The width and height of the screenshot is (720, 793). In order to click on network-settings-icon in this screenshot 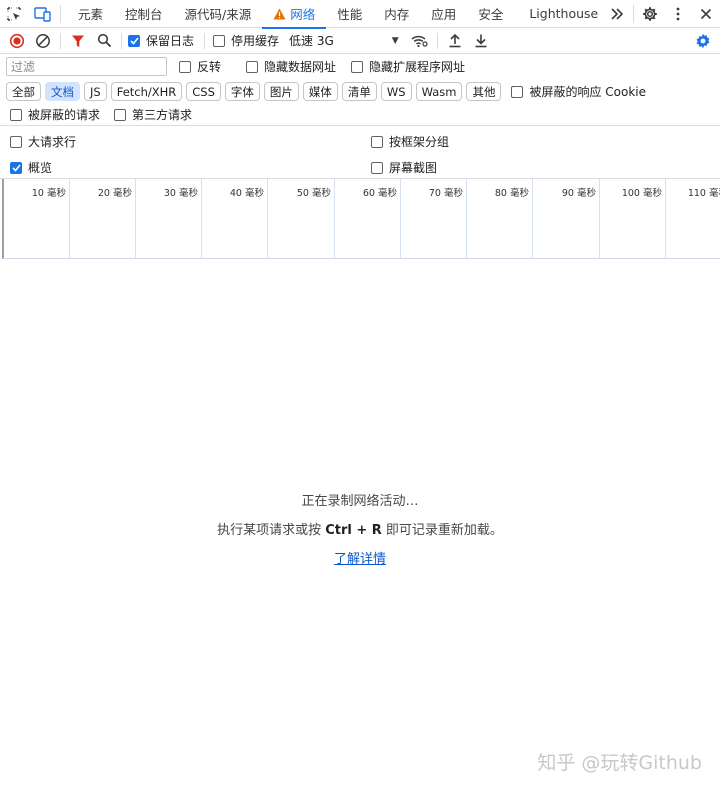, I will do `click(703, 41)`.